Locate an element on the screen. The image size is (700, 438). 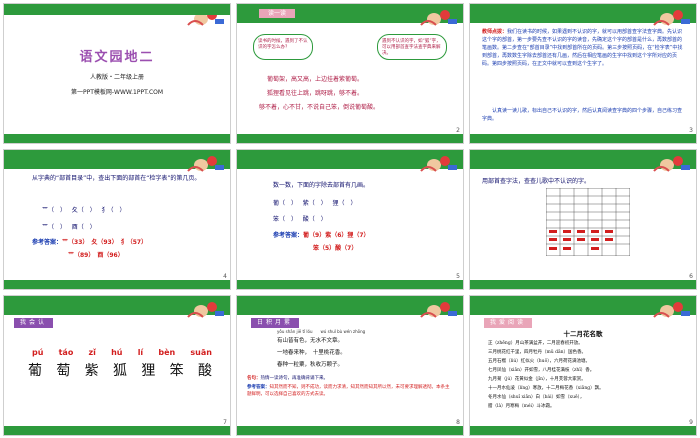
slide-number: 7 is located at coordinates (225, 422).